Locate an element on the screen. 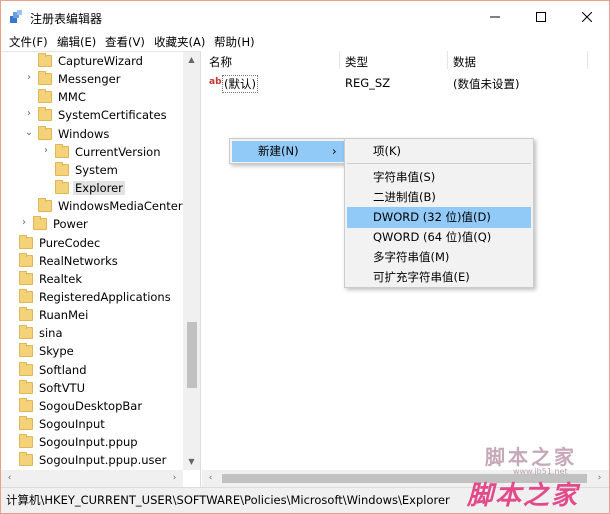 This screenshot has width=610, height=514. tree-item: › Messenger is located at coordinates (92, 80).